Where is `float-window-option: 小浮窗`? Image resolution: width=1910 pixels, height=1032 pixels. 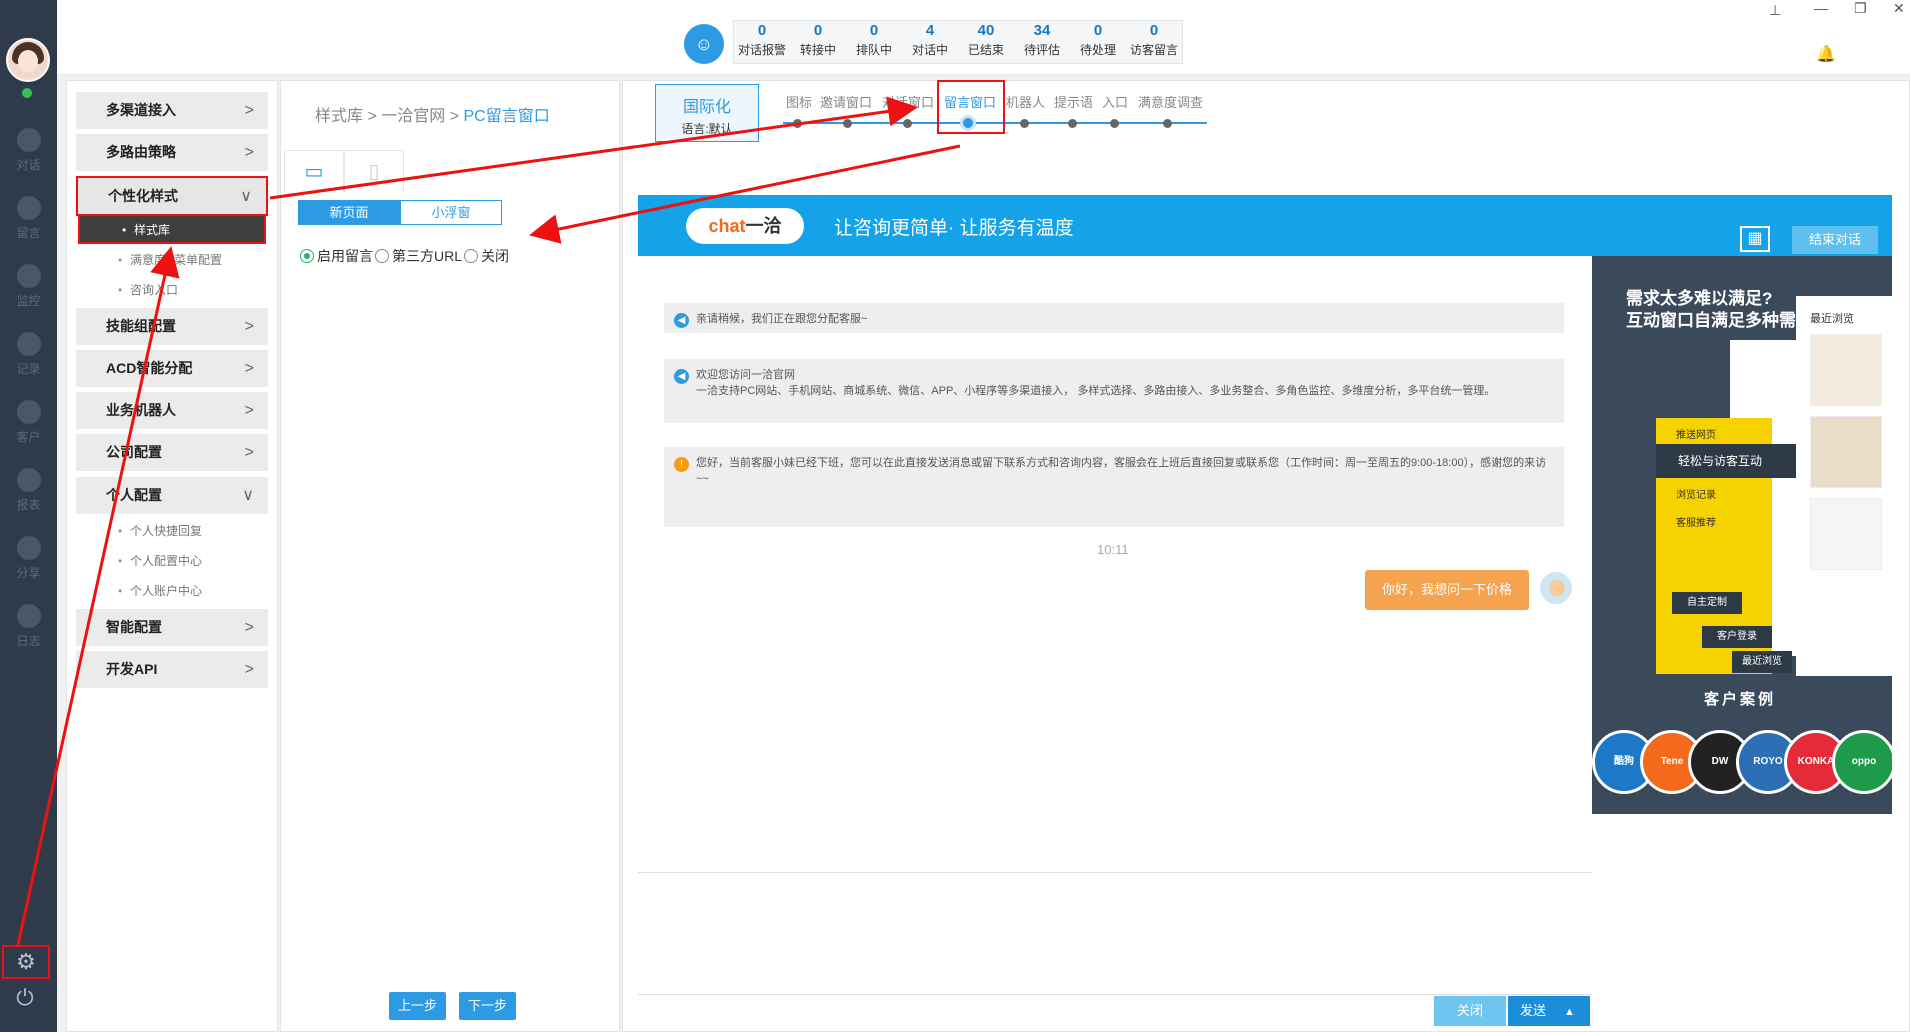
float-window-option: 小浮窗 is located at coordinates (451, 212).